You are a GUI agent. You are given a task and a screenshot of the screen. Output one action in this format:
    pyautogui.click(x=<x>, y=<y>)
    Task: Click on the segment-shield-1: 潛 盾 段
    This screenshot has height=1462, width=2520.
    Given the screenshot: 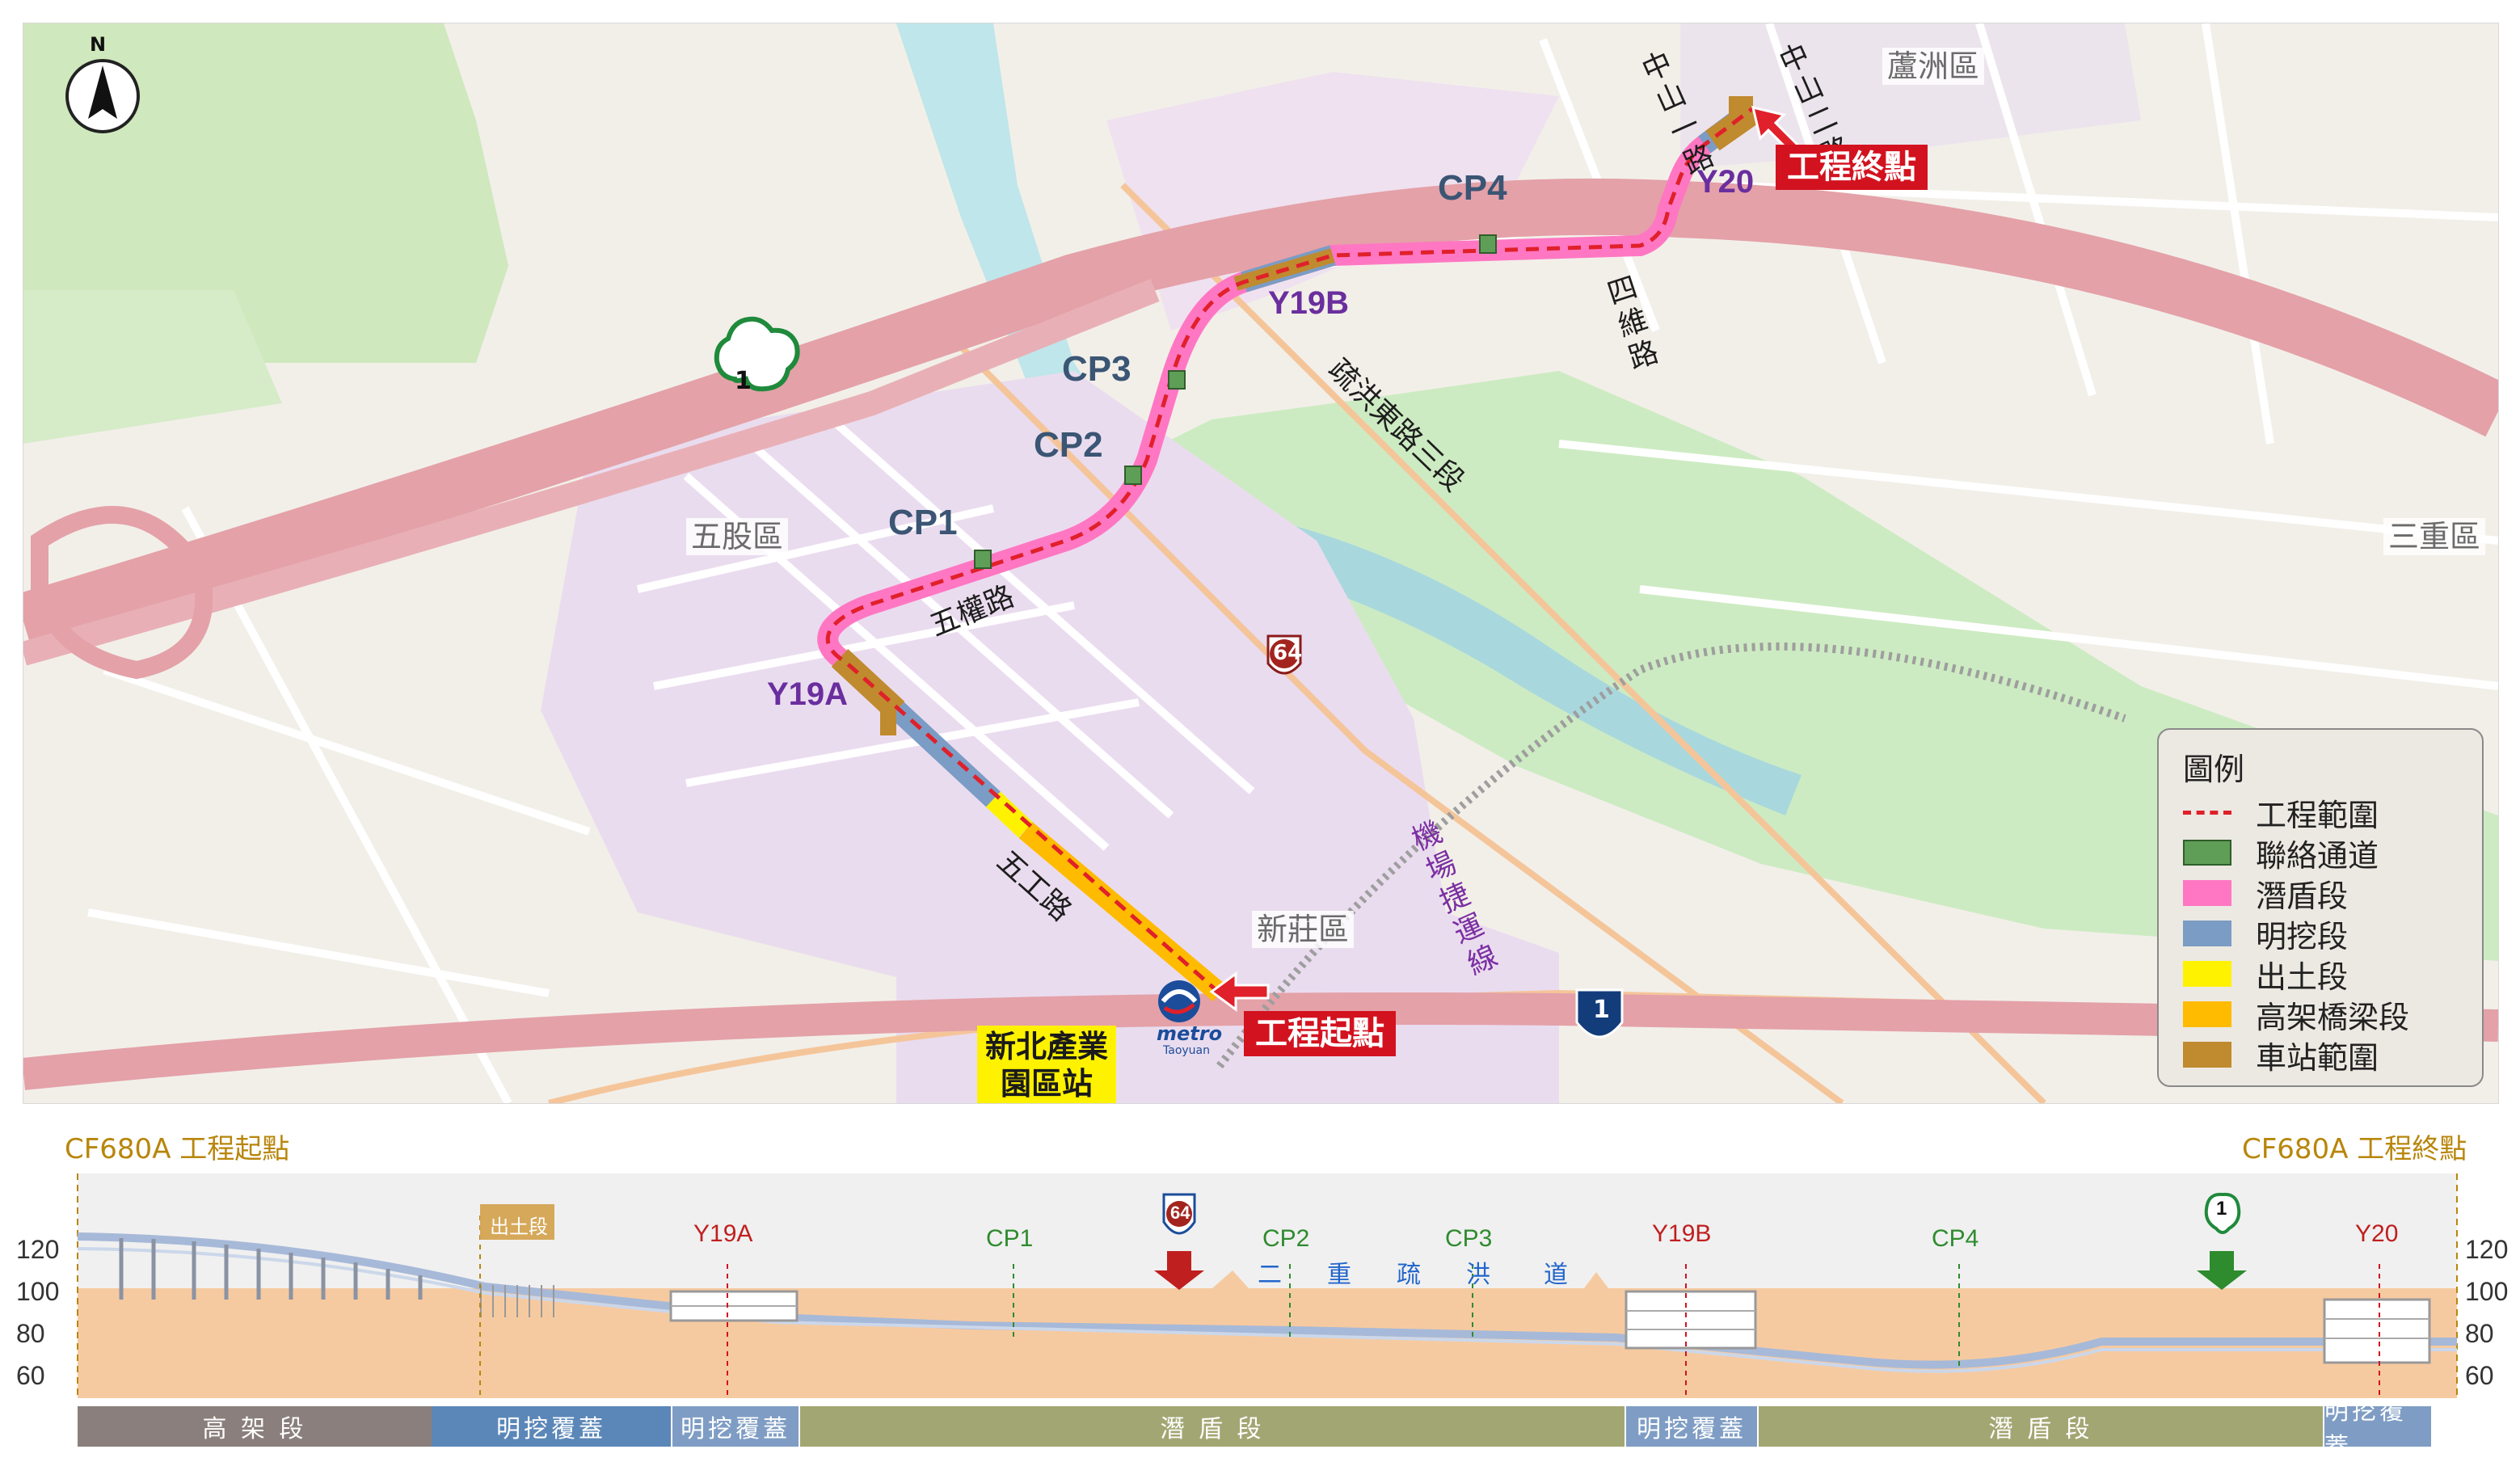 What is the action you would take?
    pyautogui.click(x=1212, y=1426)
    